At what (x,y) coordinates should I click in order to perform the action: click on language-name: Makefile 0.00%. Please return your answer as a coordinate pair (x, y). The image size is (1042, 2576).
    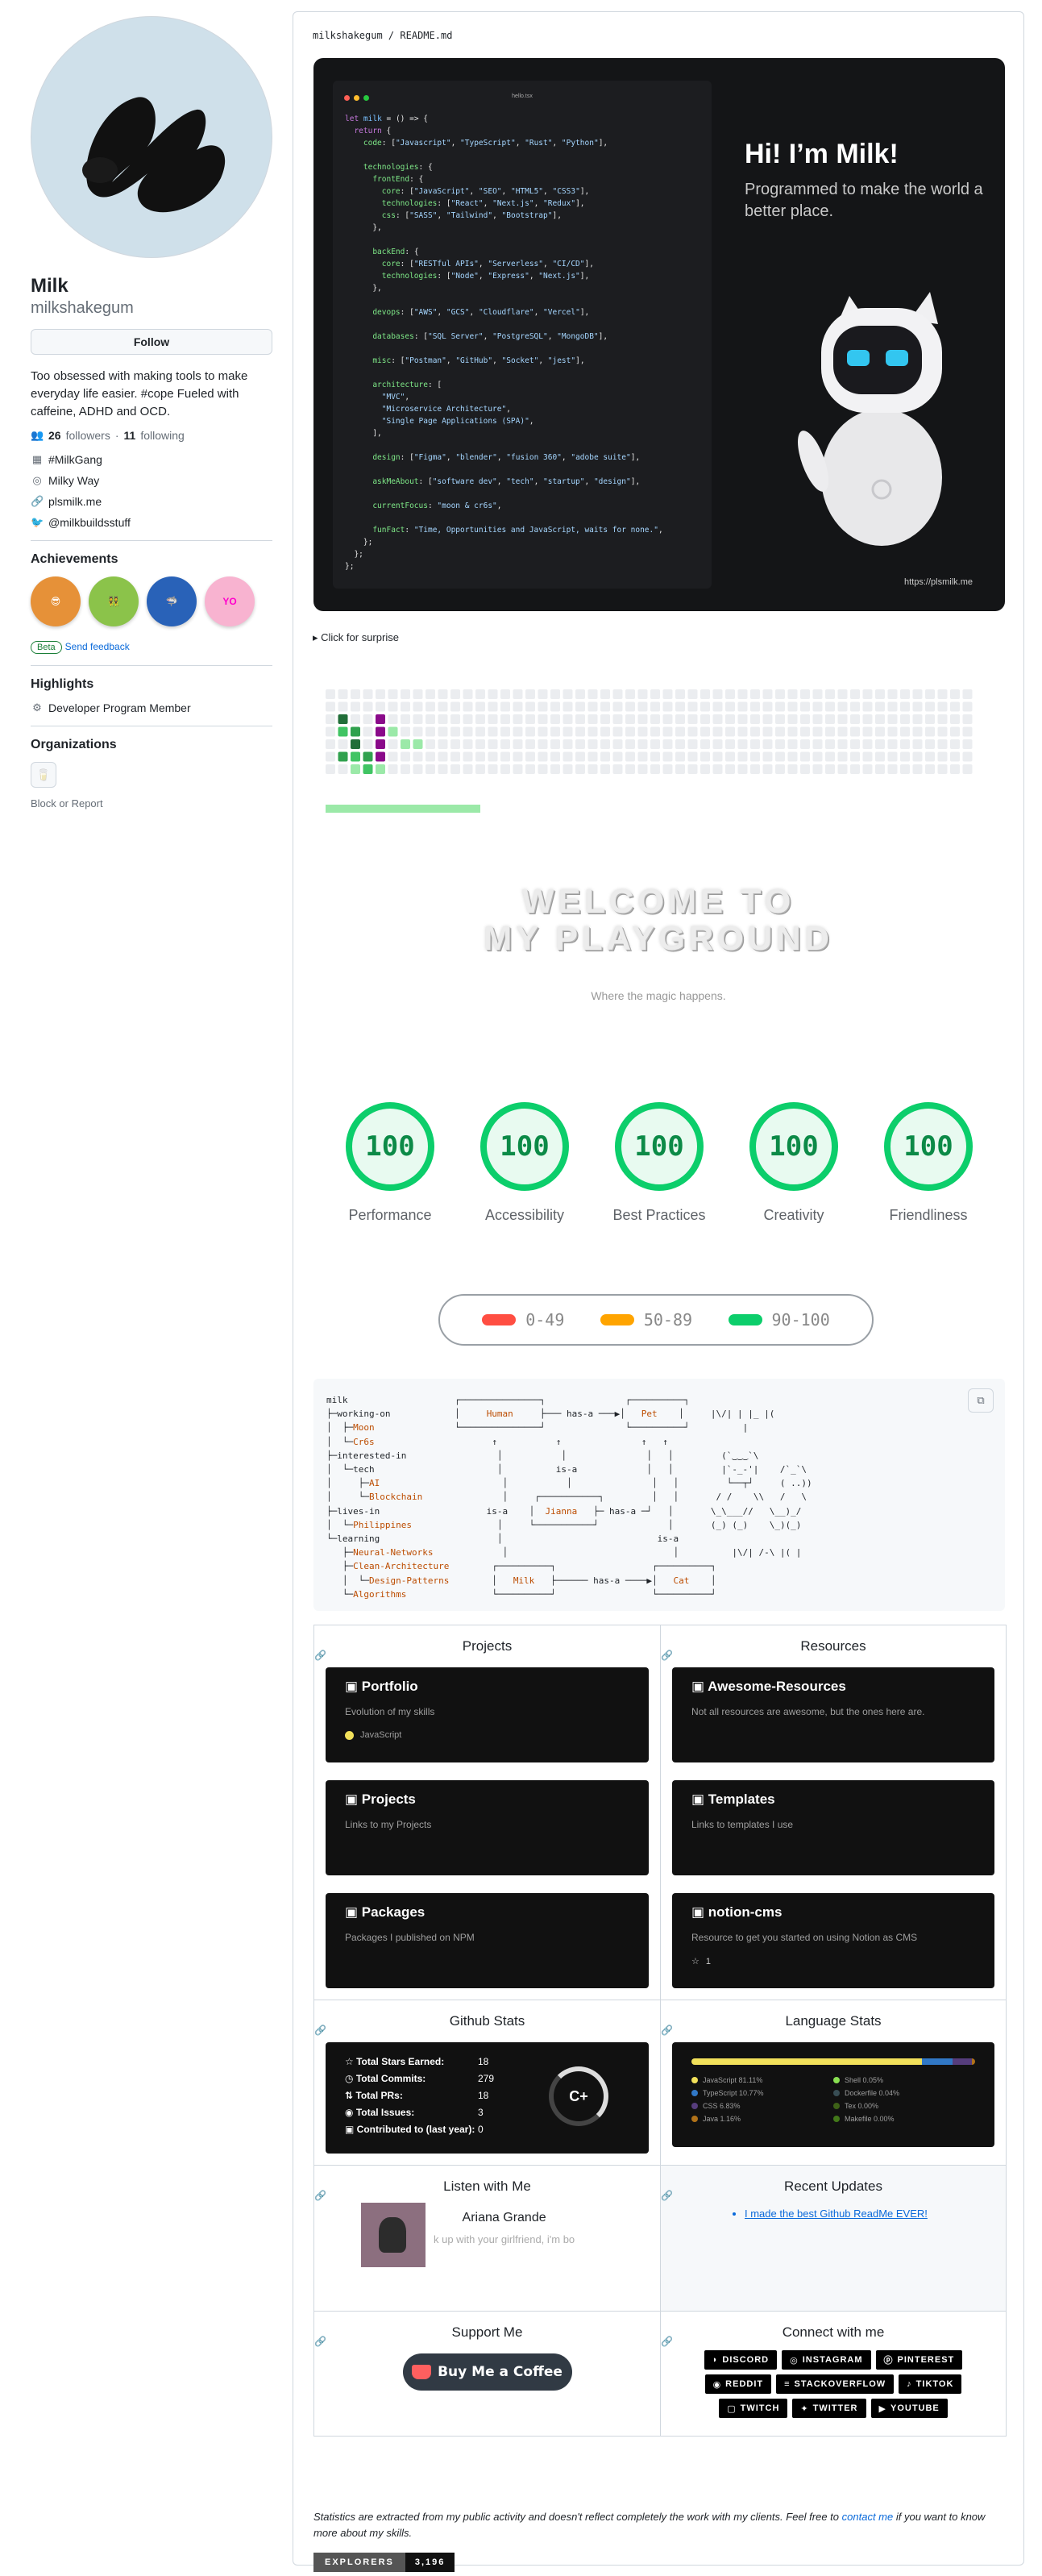
    Looking at the image, I should click on (870, 2119).